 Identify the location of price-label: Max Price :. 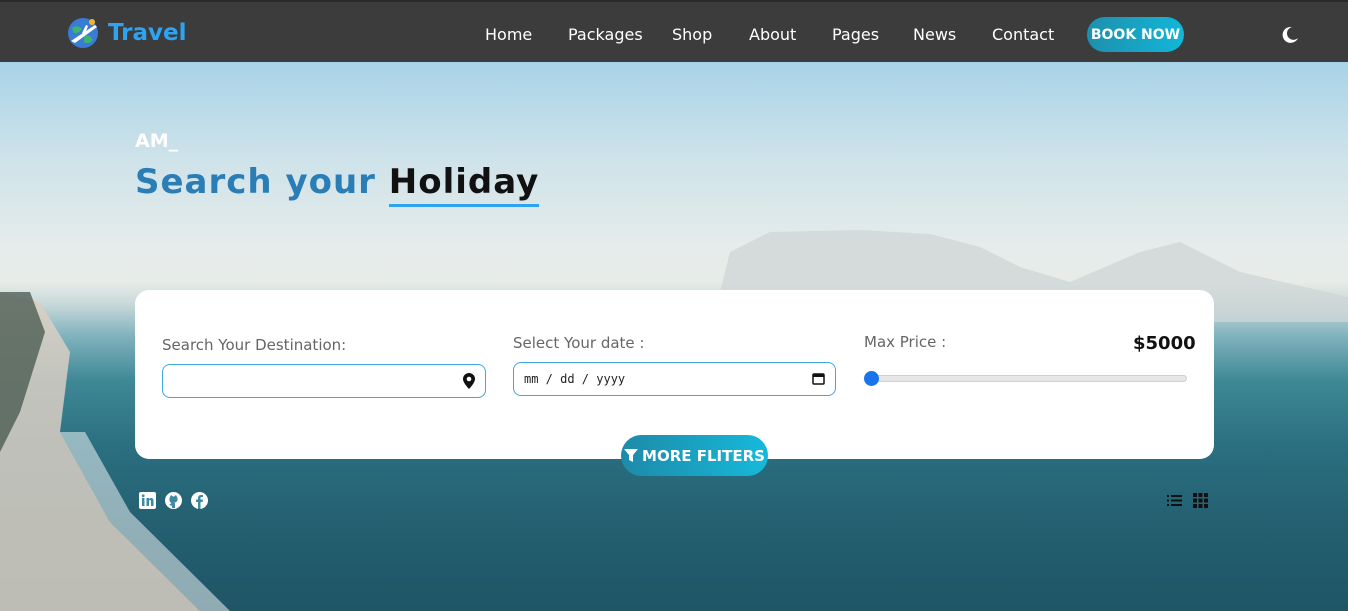
(905, 342).